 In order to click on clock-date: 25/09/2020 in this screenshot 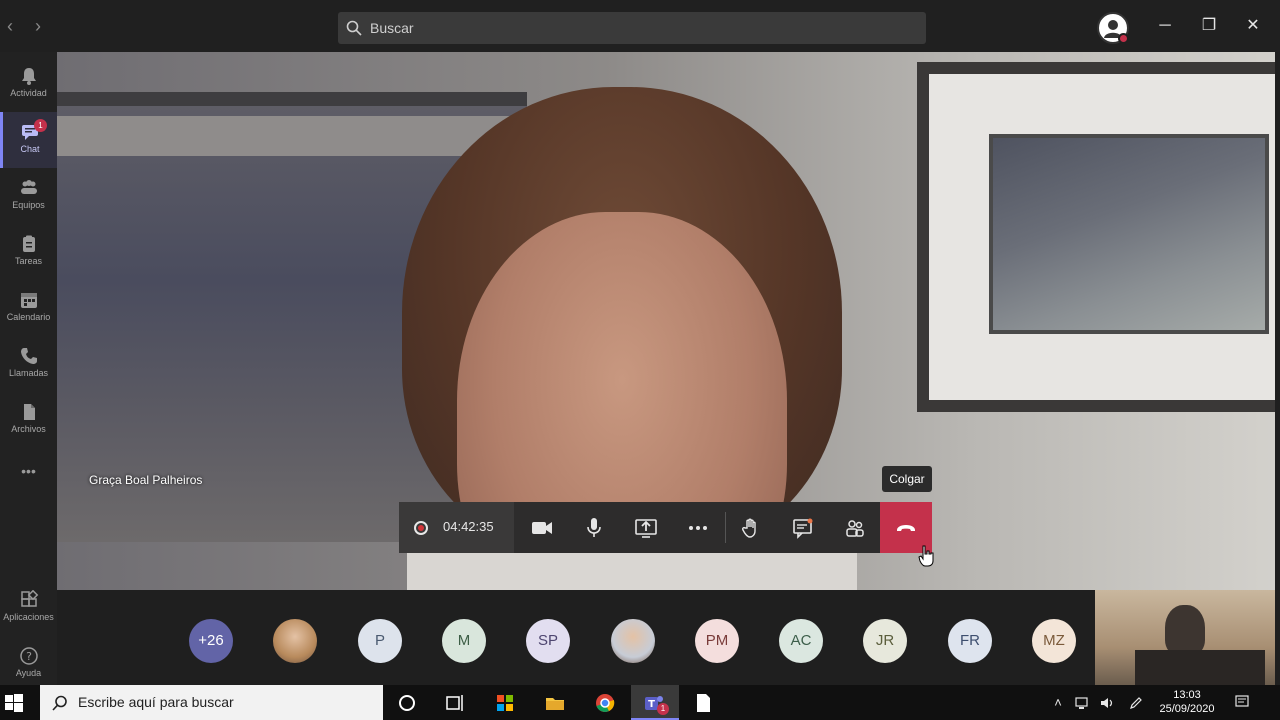, I will do `click(1187, 709)`.